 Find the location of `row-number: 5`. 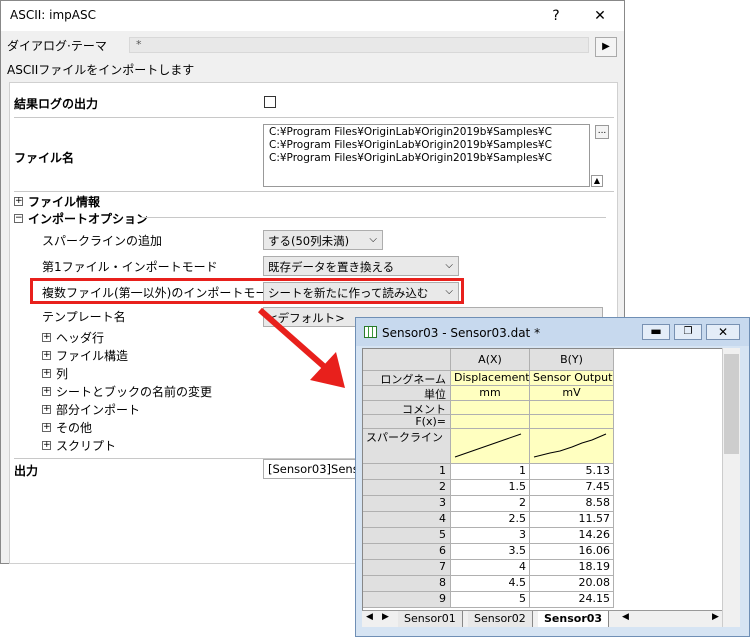

row-number: 5 is located at coordinates (407, 536).